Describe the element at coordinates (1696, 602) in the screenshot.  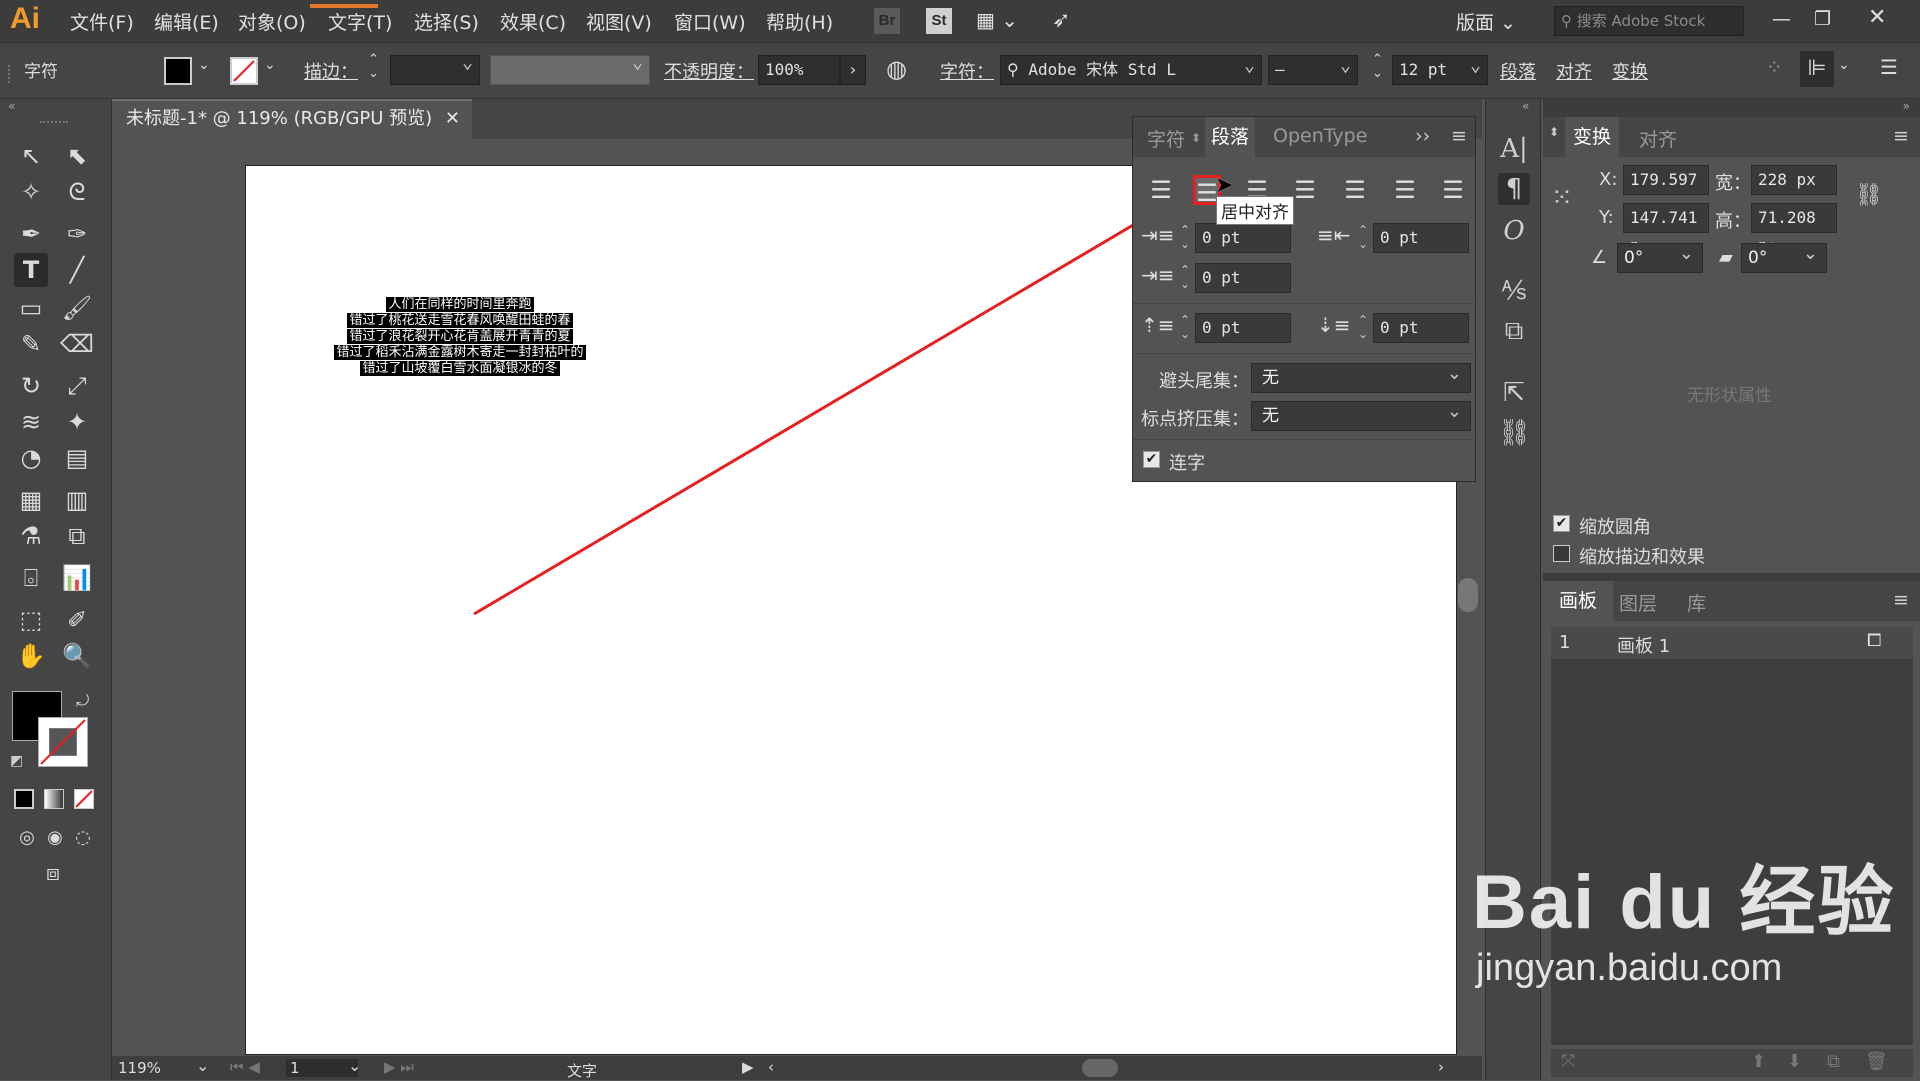
I see `tab-libraries: 库` at that location.